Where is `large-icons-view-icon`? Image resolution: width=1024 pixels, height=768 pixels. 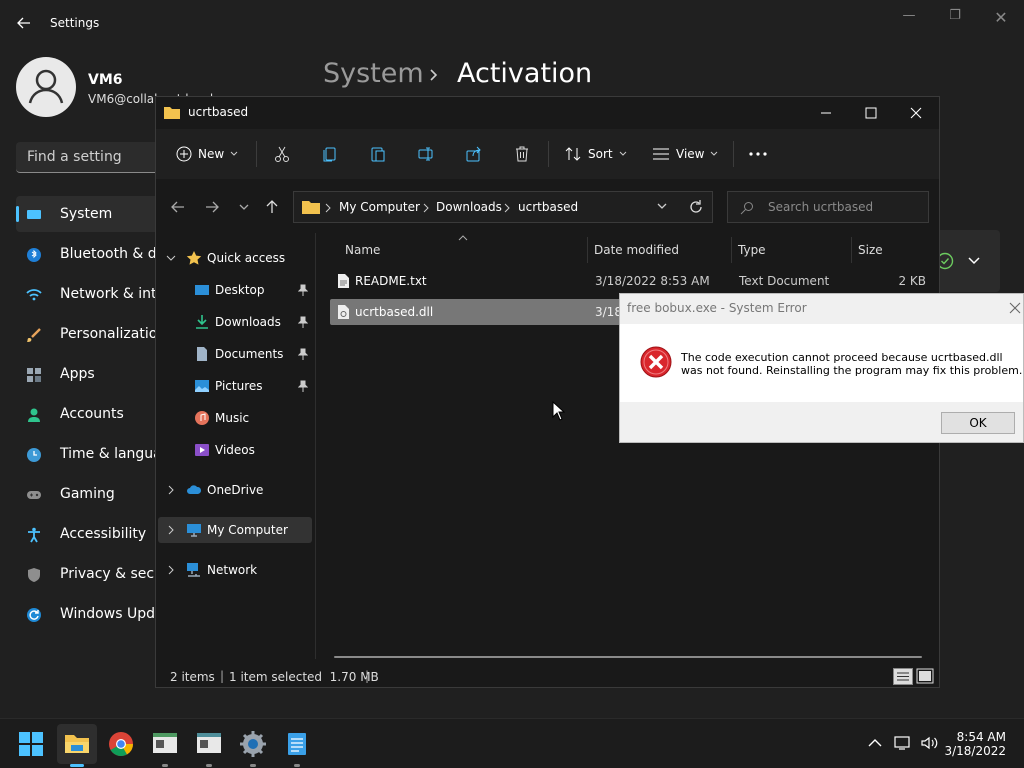 large-icons-view-icon is located at coordinates (925, 676).